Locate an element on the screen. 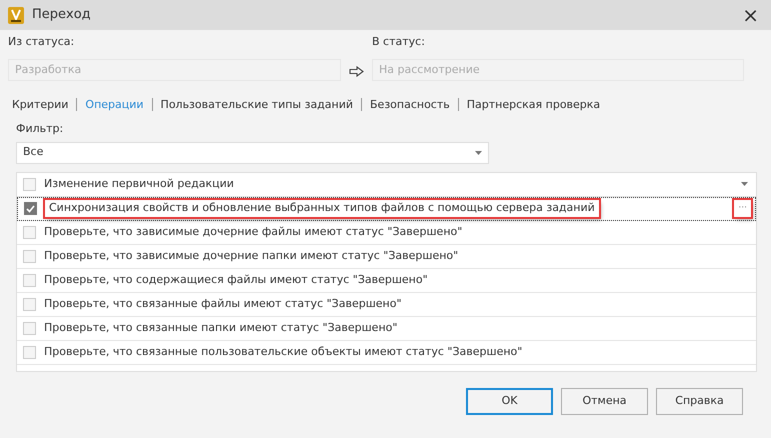 The image size is (771, 438). operation-row: Проверьте, что зависимые дочерние файлы имеют статус "Завершено" is located at coordinates (386, 232).